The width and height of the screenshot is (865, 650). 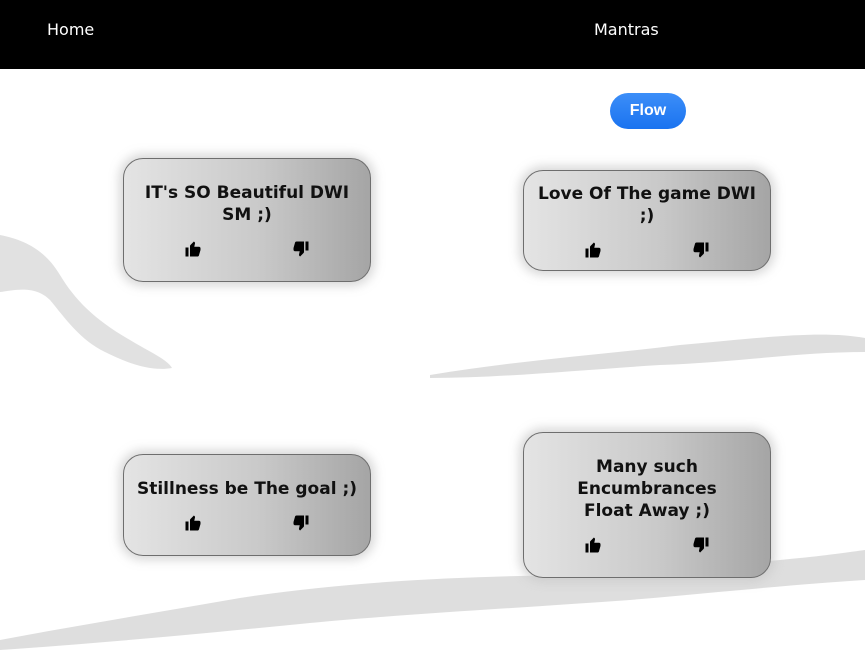 I want to click on nav-mantras-link: Mantras, so click(x=626, y=29).